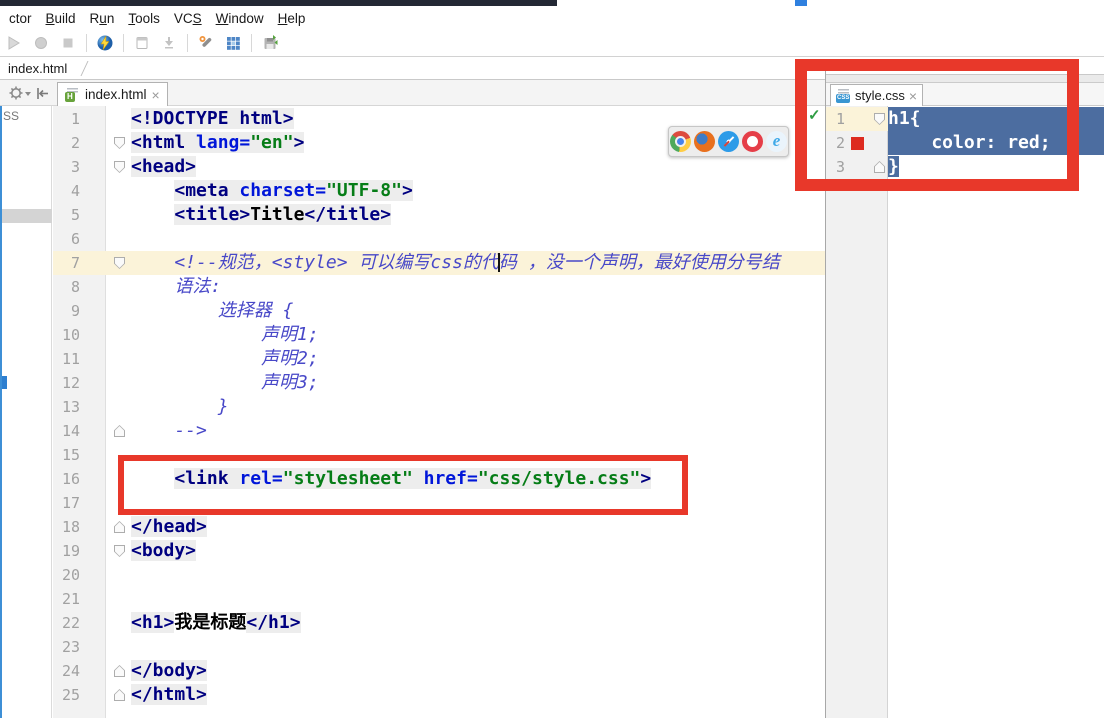 The width and height of the screenshot is (1104, 718). I want to click on code-line: 19 <body>, so click(439, 551).